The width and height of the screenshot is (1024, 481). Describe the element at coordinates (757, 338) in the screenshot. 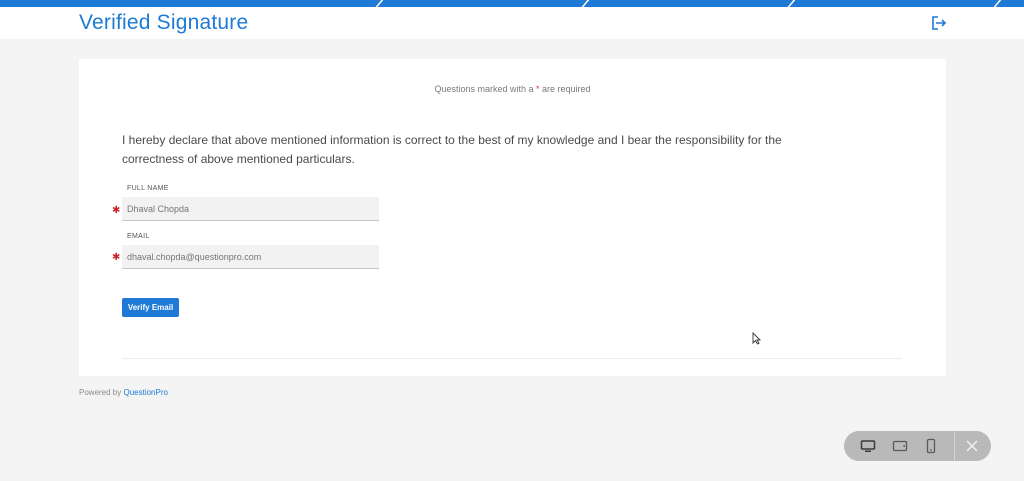

I see `mouse-cursor-icon` at that location.